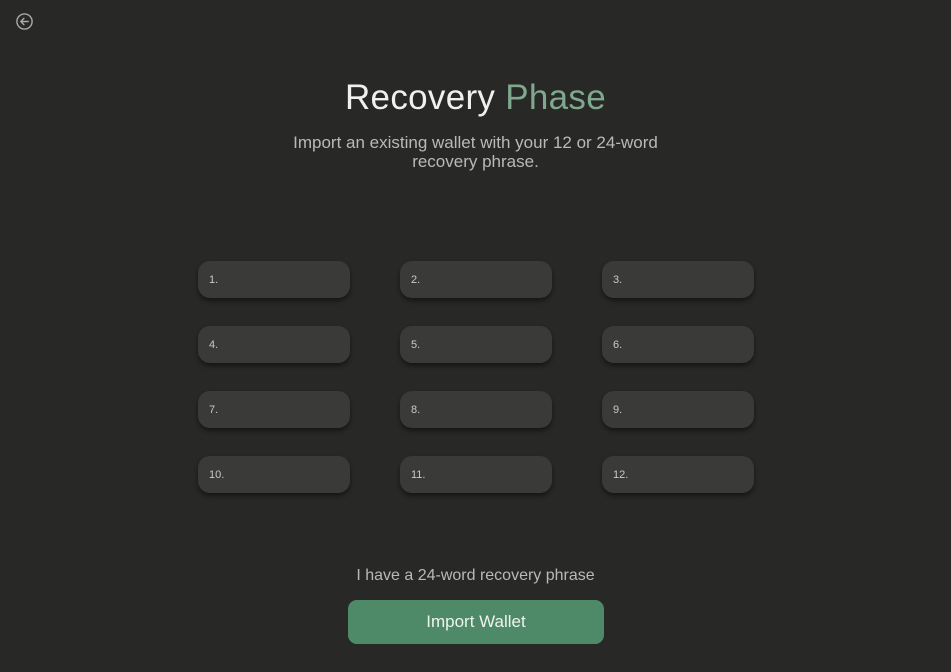  I want to click on word-slot-12: 12., so click(678, 474).